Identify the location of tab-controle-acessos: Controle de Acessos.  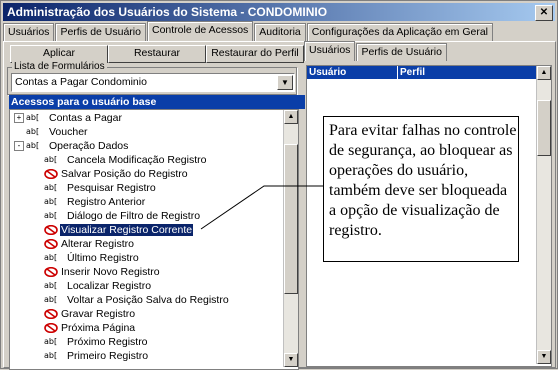
(200, 31).